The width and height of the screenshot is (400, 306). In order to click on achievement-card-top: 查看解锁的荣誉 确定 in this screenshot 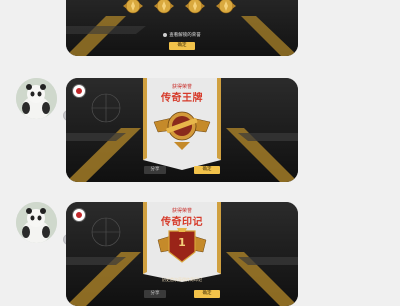, I will do `click(182, 28)`.